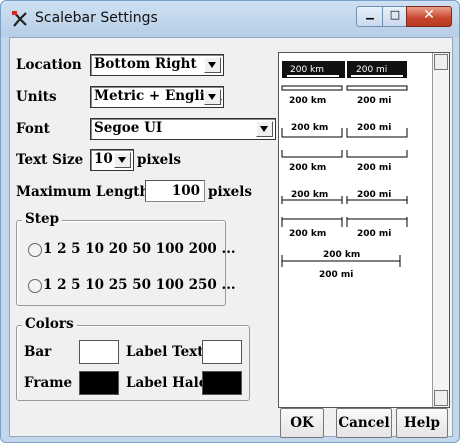  Describe the element at coordinates (185, 191) in the screenshot. I see `max-length-value: 100` at that location.